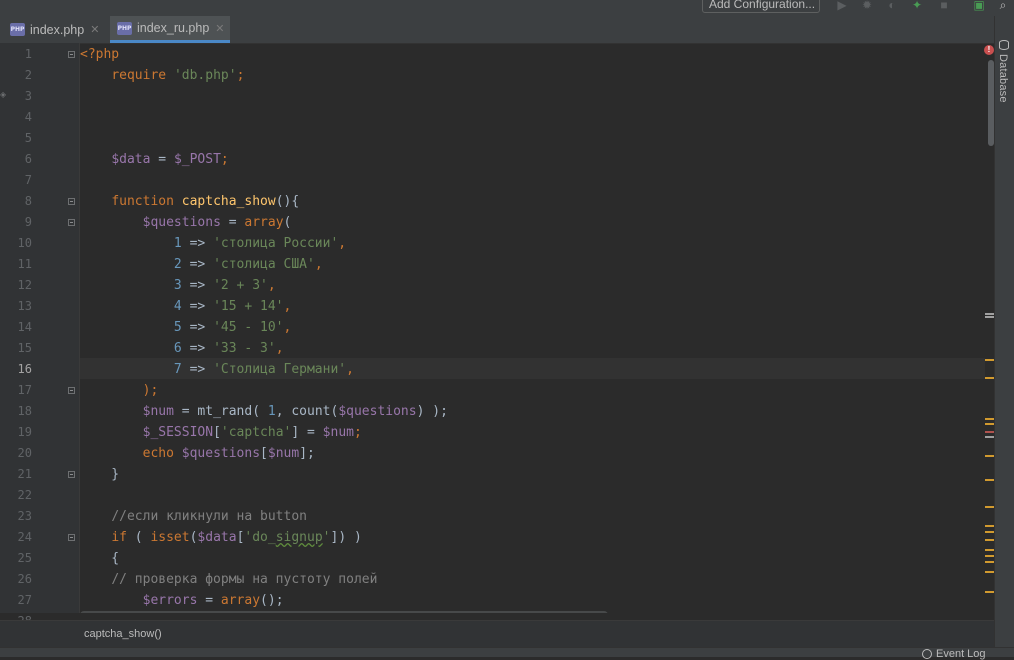 The image size is (1014, 660). Describe the element at coordinates (170, 537) in the screenshot. I see `code-token: isset` at that location.